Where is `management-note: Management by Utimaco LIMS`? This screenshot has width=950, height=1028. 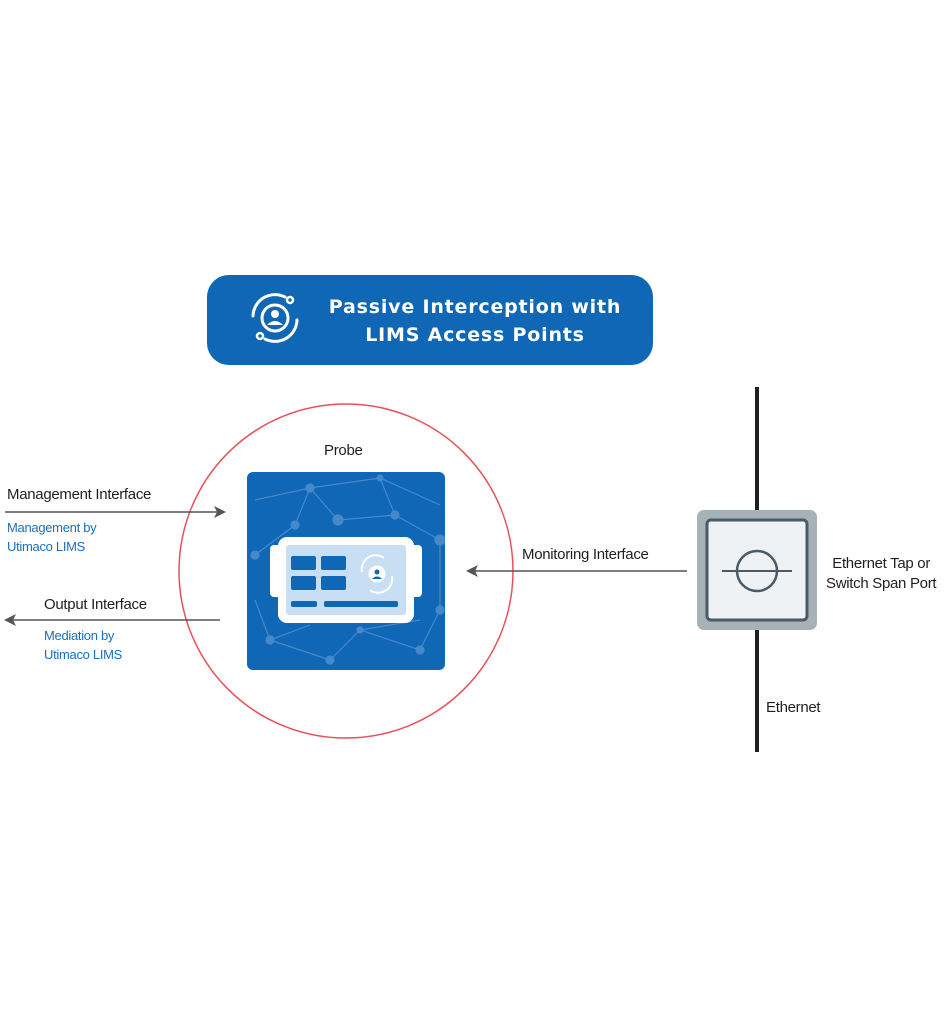 management-note: Management by Utimaco LIMS is located at coordinates (52, 537).